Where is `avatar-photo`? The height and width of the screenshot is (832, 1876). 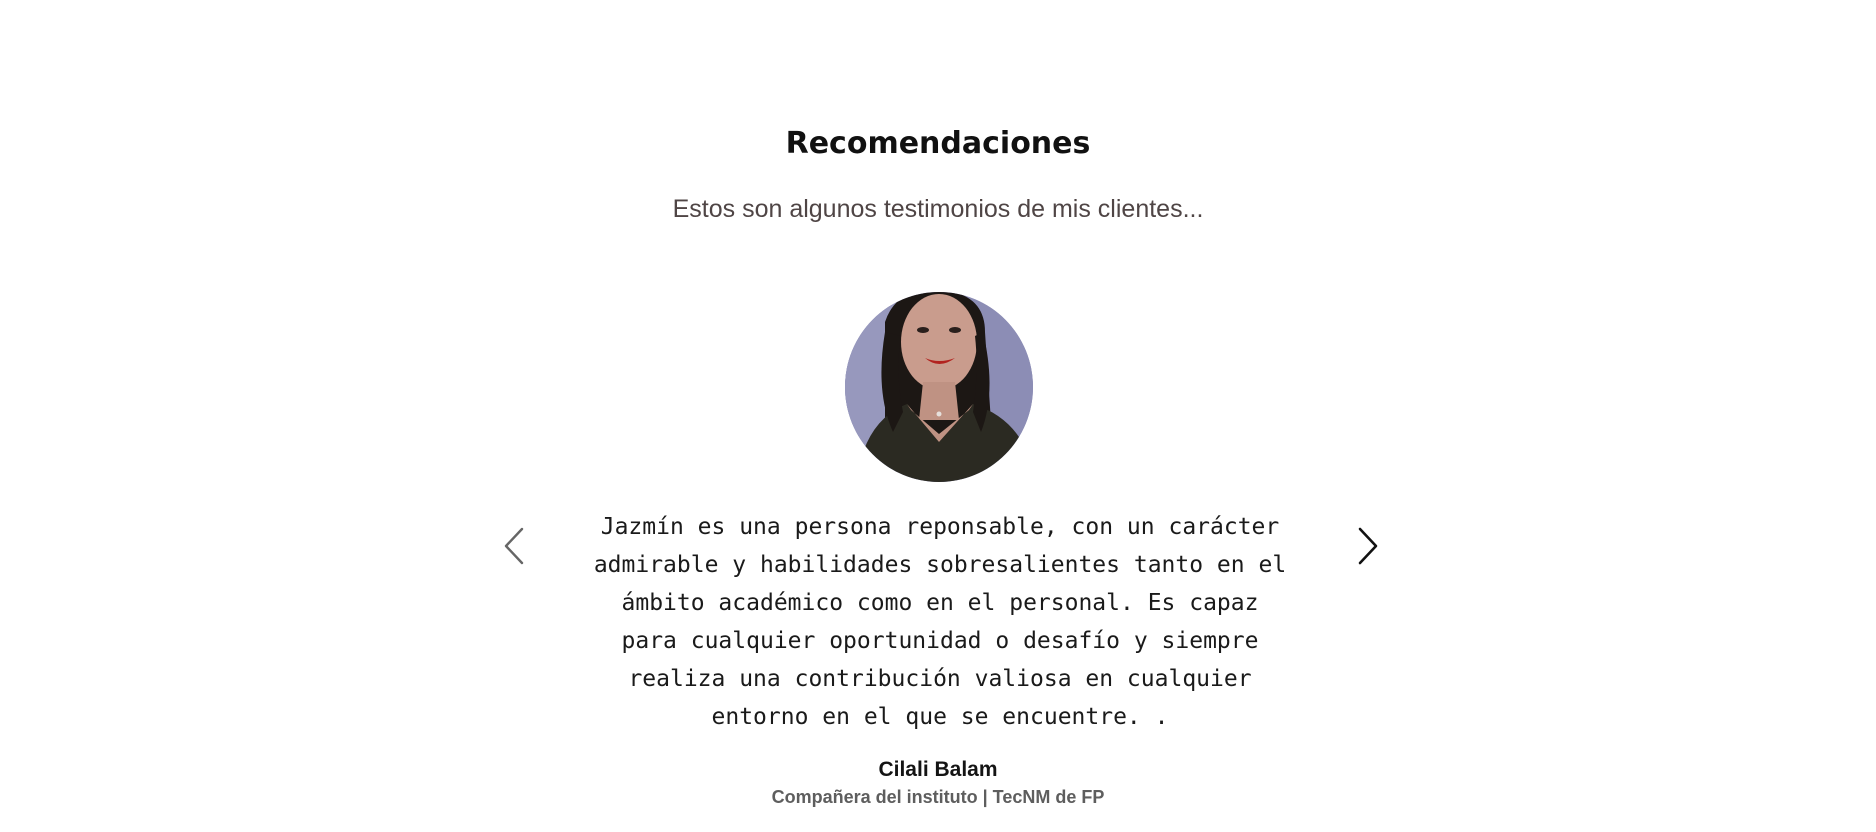 avatar-photo is located at coordinates (939, 387).